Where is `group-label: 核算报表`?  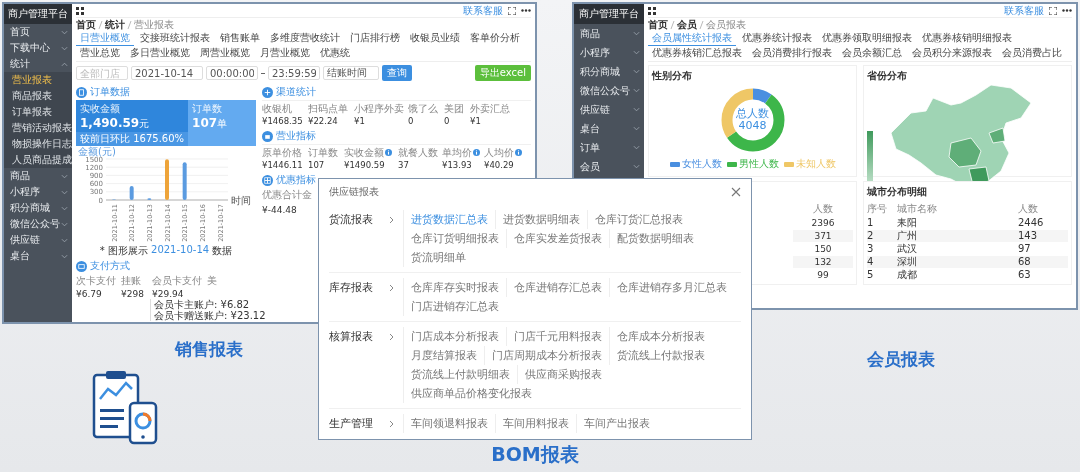 group-label: 核算报表 is located at coordinates (351, 337).